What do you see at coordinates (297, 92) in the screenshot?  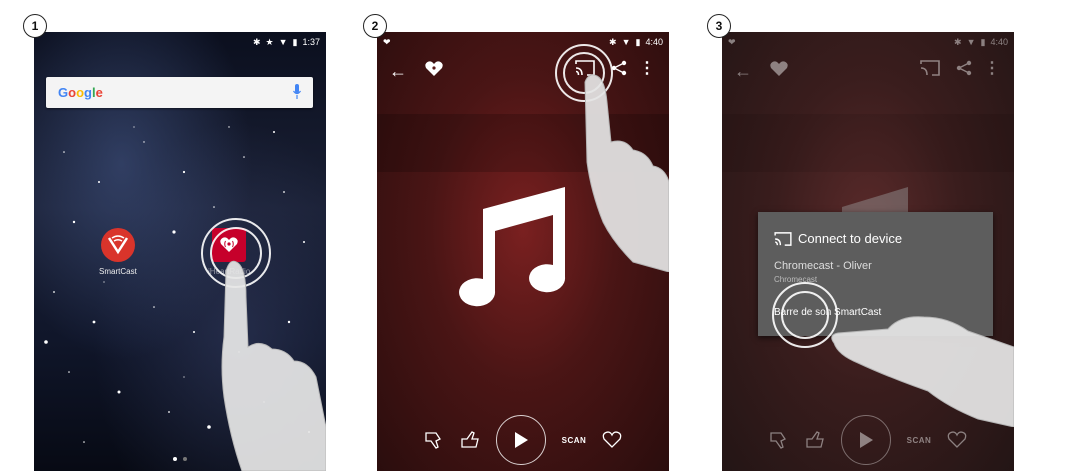 I see `mic-icon` at bounding box center [297, 92].